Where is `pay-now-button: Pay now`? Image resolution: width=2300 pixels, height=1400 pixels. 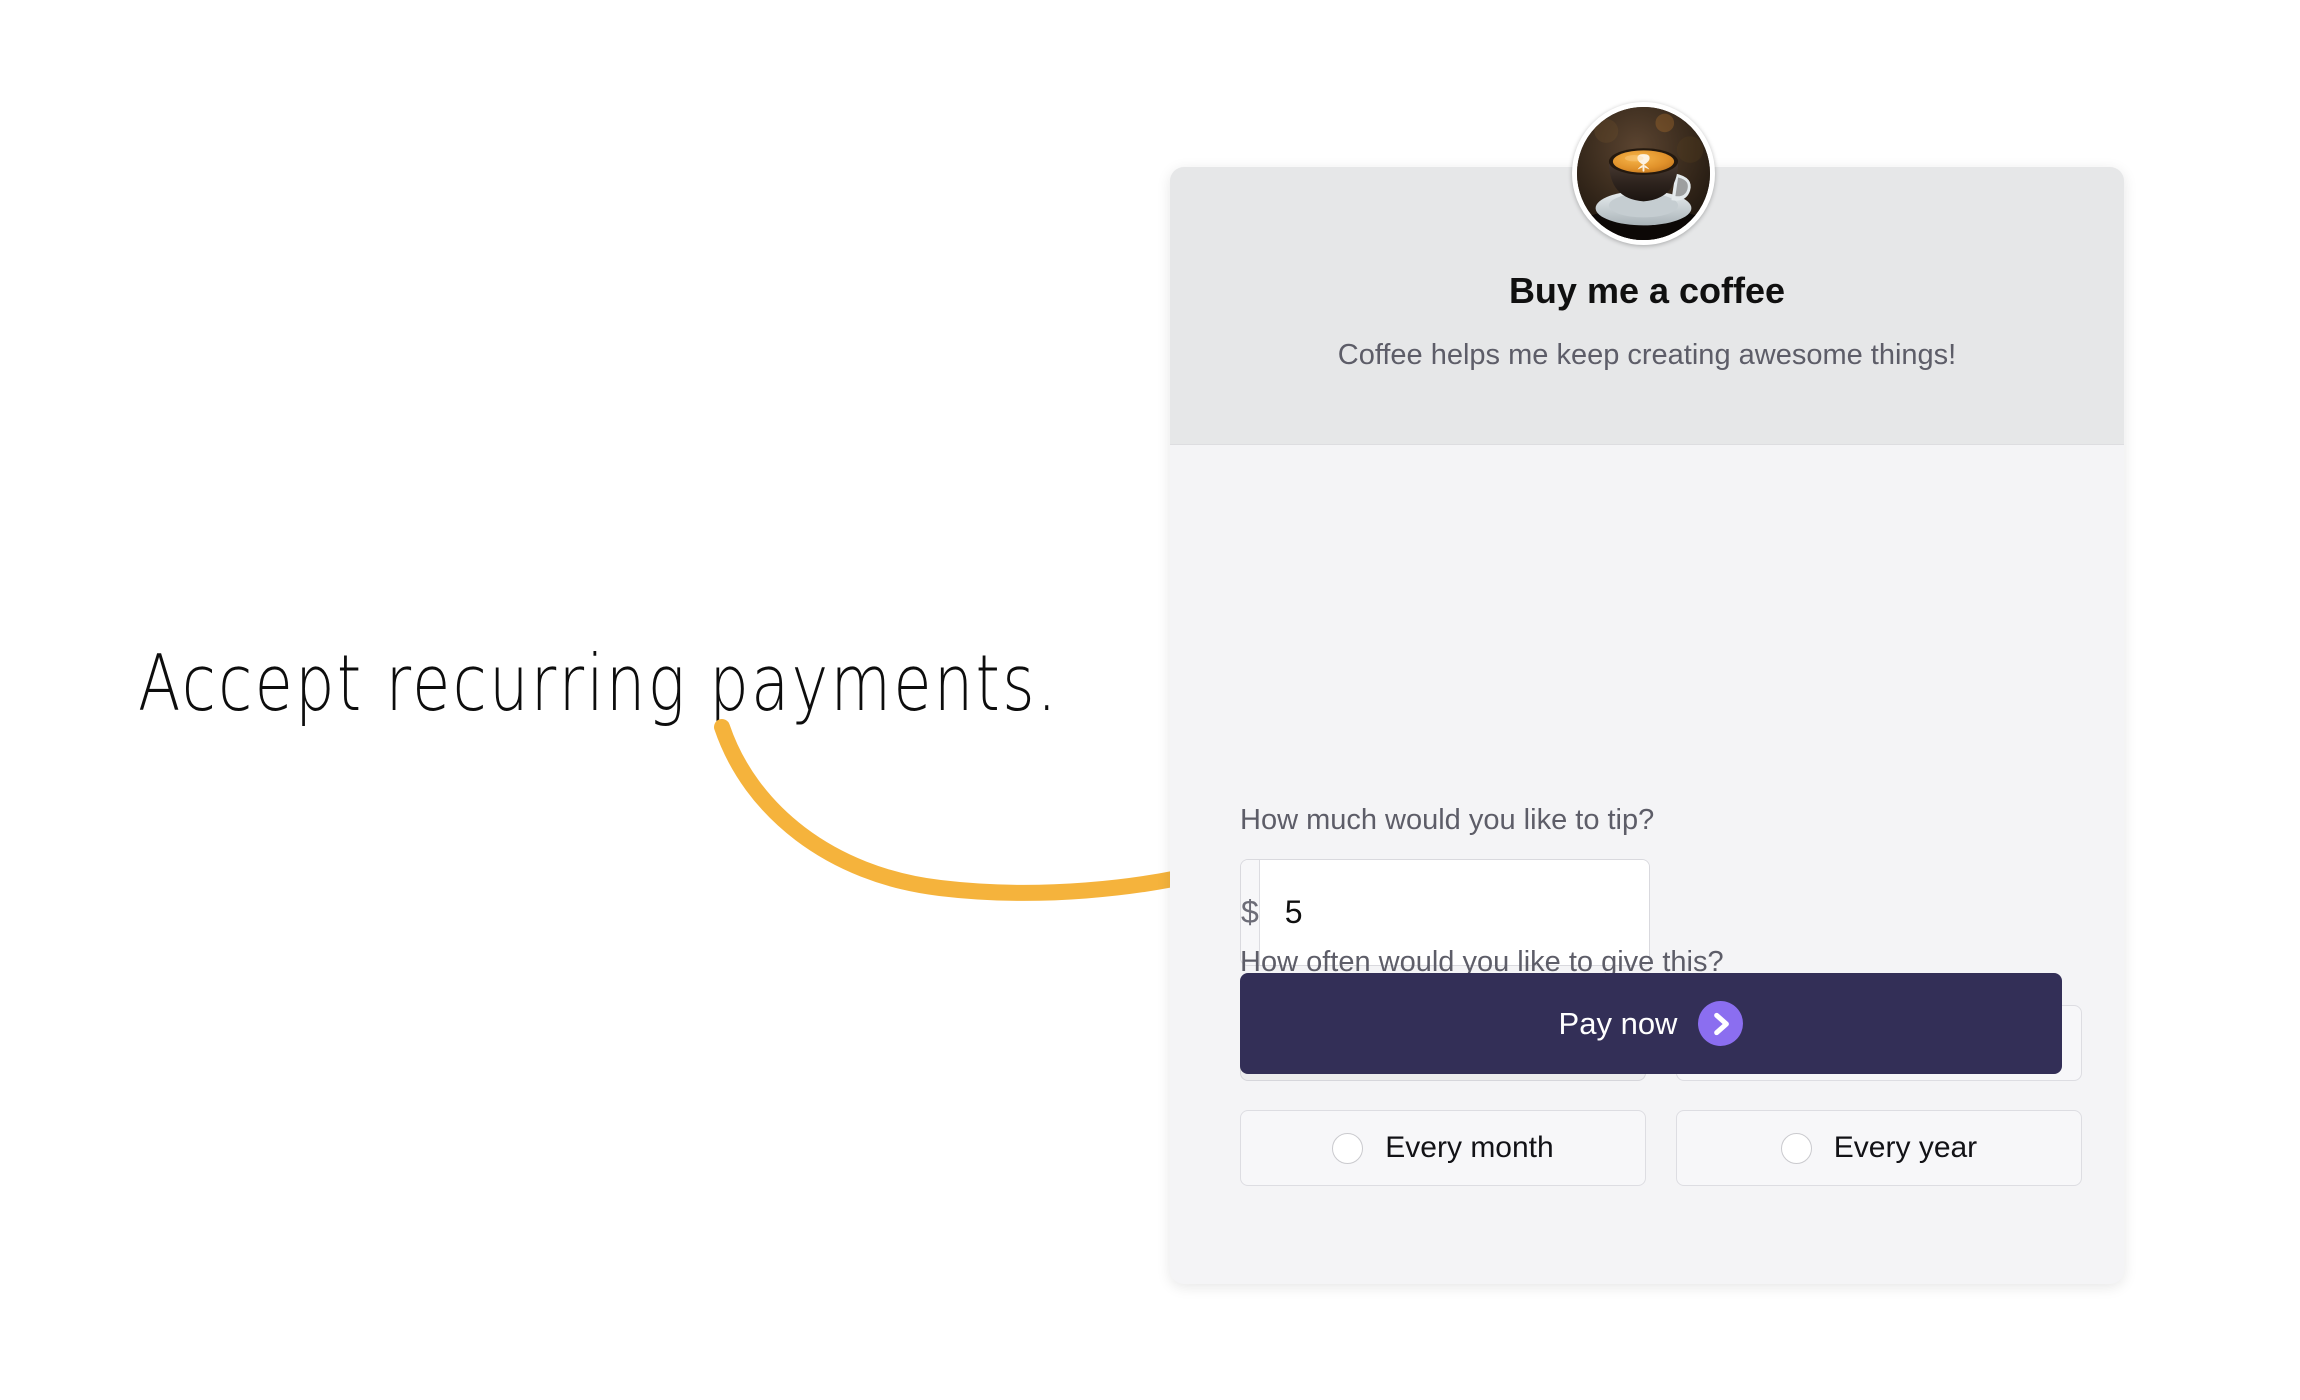
pay-now-button: Pay now is located at coordinates (1651, 1023).